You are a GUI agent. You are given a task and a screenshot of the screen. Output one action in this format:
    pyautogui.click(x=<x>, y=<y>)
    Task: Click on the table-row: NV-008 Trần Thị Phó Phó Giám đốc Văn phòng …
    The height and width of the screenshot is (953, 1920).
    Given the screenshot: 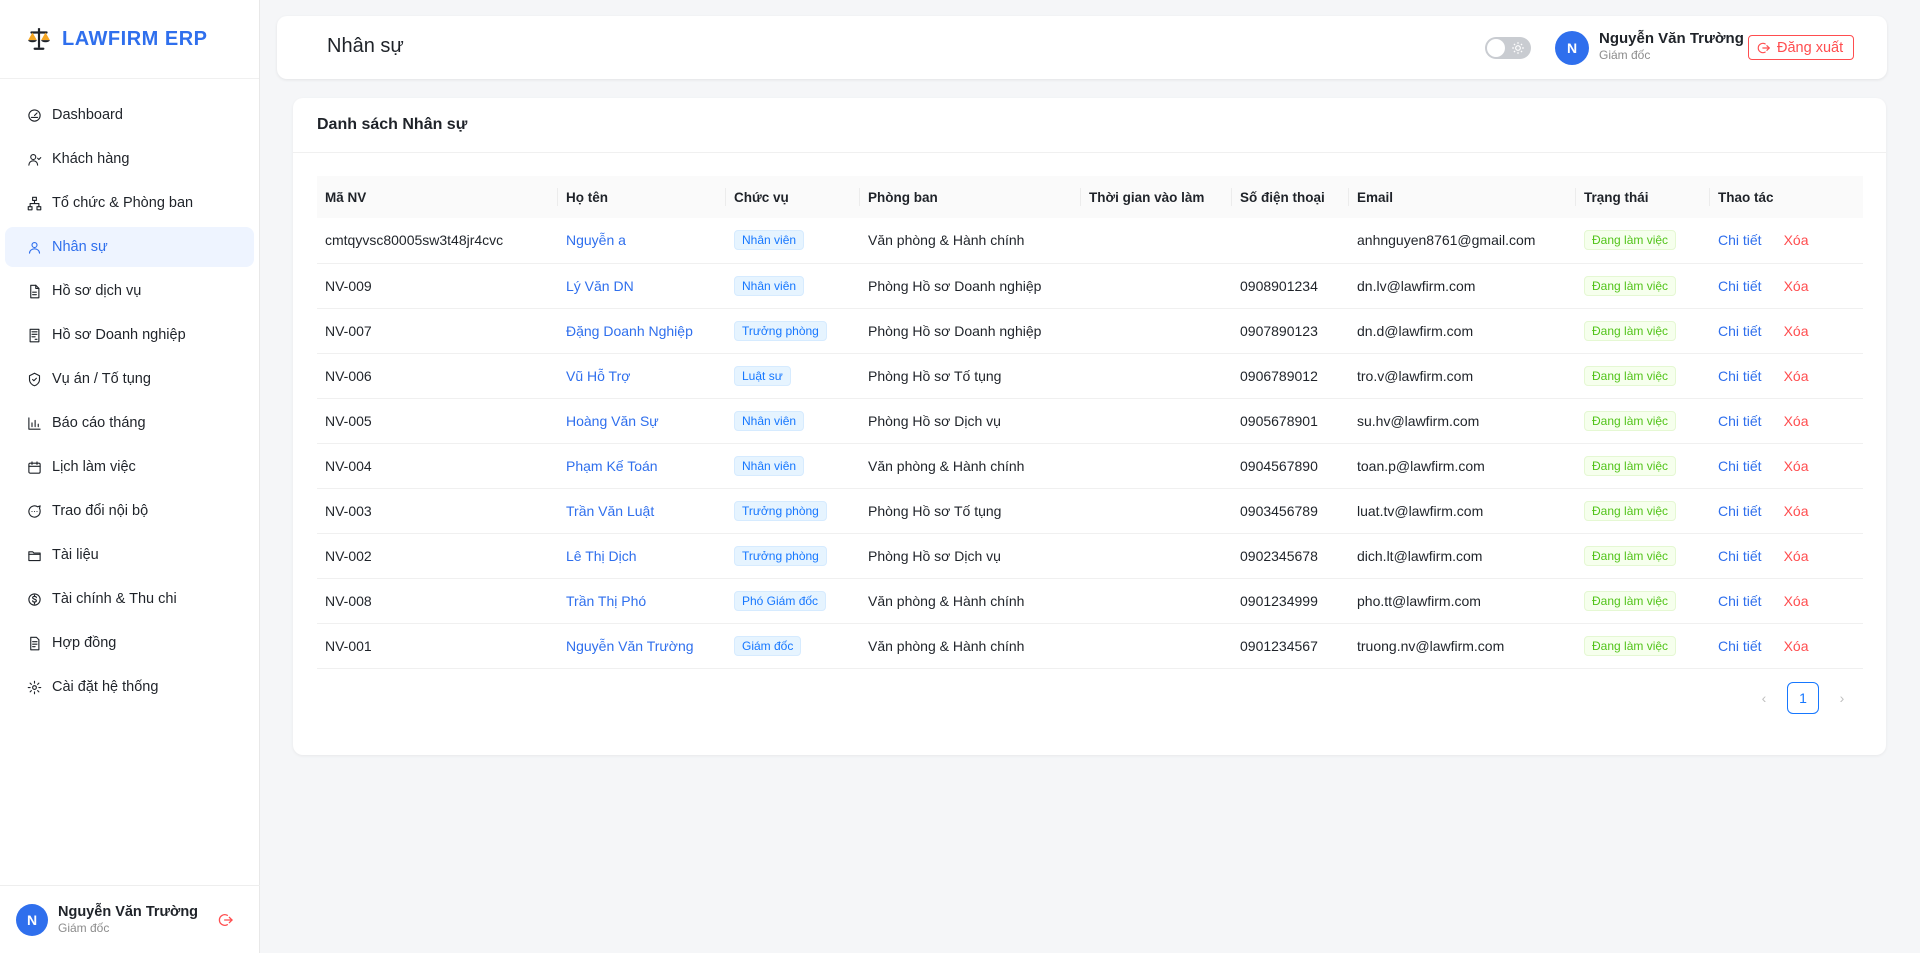 What is the action you would take?
    pyautogui.click(x=1090, y=600)
    